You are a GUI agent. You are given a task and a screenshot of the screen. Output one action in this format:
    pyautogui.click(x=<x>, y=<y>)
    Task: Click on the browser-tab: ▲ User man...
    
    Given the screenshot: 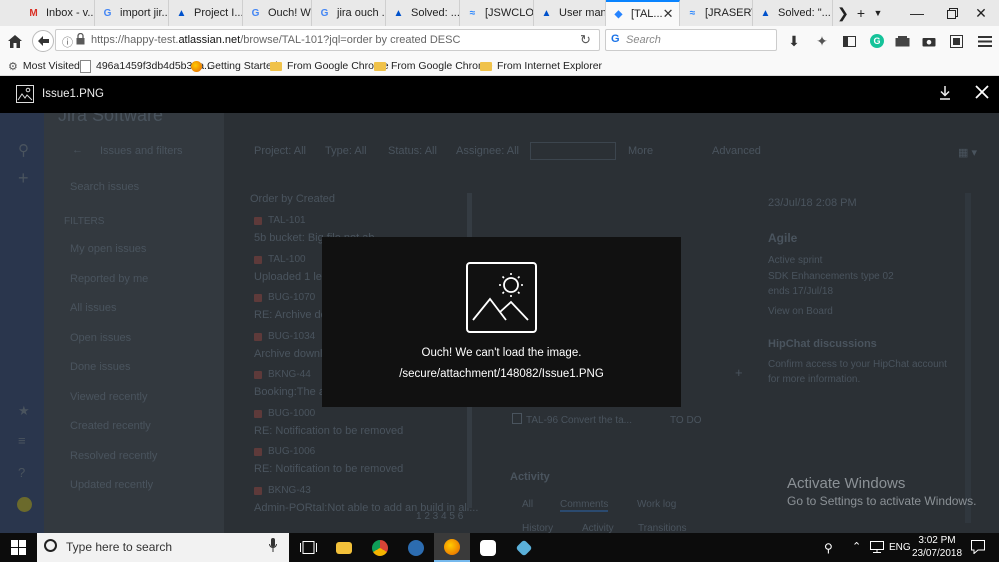 What is the action you would take?
    pyautogui.click(x=570, y=13)
    